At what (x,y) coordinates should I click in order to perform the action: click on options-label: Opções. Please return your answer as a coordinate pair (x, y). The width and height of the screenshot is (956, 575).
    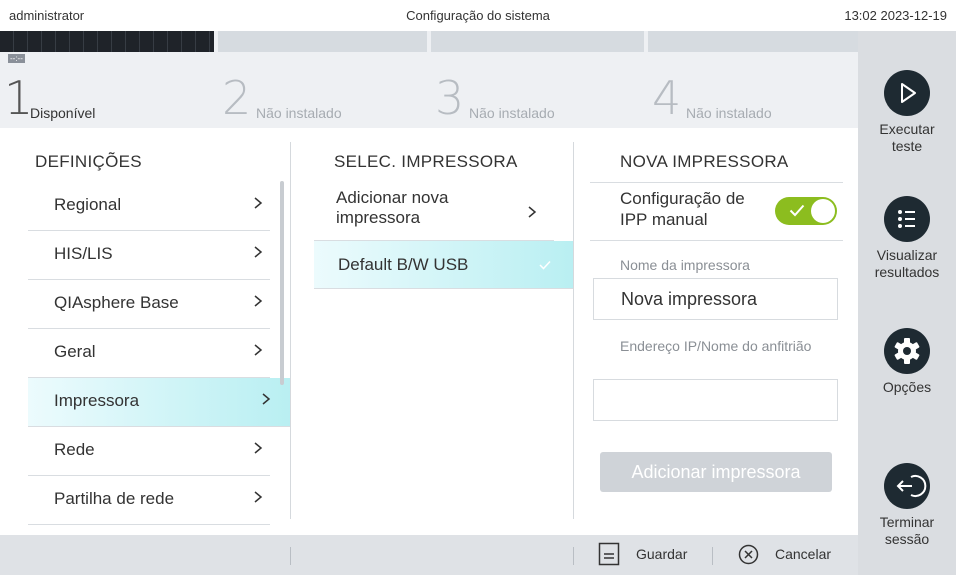
    Looking at the image, I should click on (907, 387).